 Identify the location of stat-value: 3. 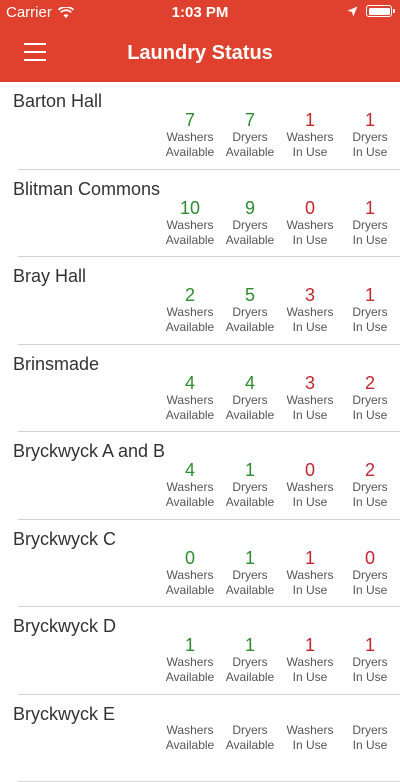
(310, 383).